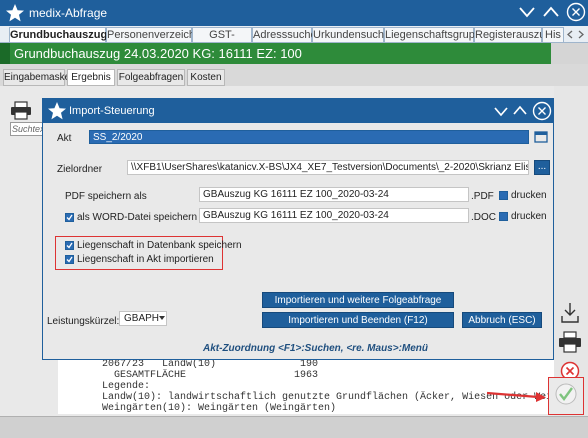 This screenshot has height=438, width=588. What do you see at coordinates (298, 111) in the screenshot?
I see `dialog-titlebar: Import-Steuerung` at bounding box center [298, 111].